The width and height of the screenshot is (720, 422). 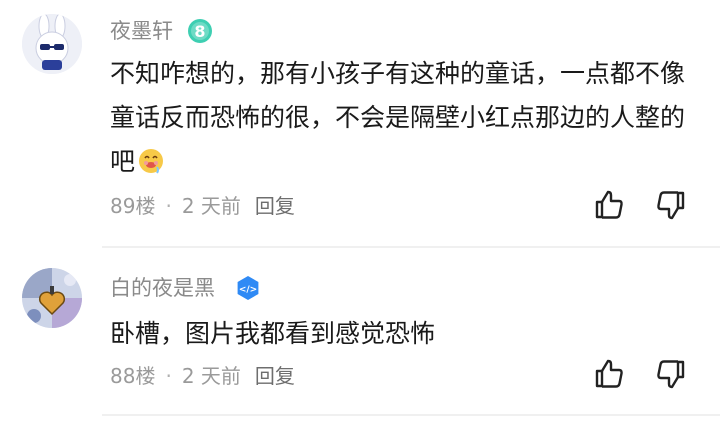 I want to click on level-badge-text: 8, so click(x=199, y=31).